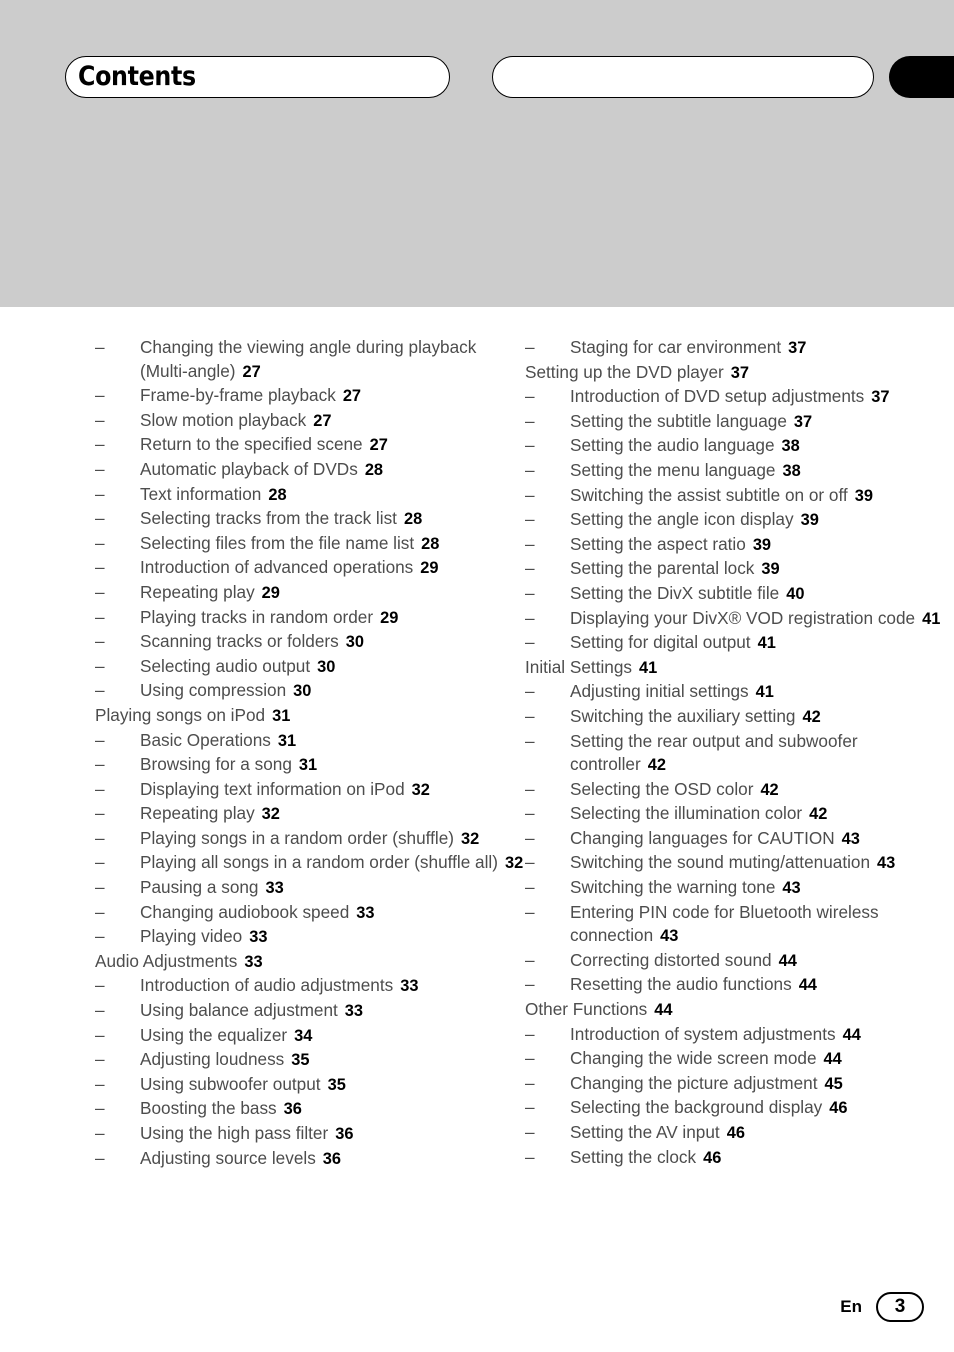 This screenshot has height=1352, width=954. What do you see at coordinates (310, 913) in the screenshot?
I see `toc-sub-entry: Changing audiobook speed 33` at bounding box center [310, 913].